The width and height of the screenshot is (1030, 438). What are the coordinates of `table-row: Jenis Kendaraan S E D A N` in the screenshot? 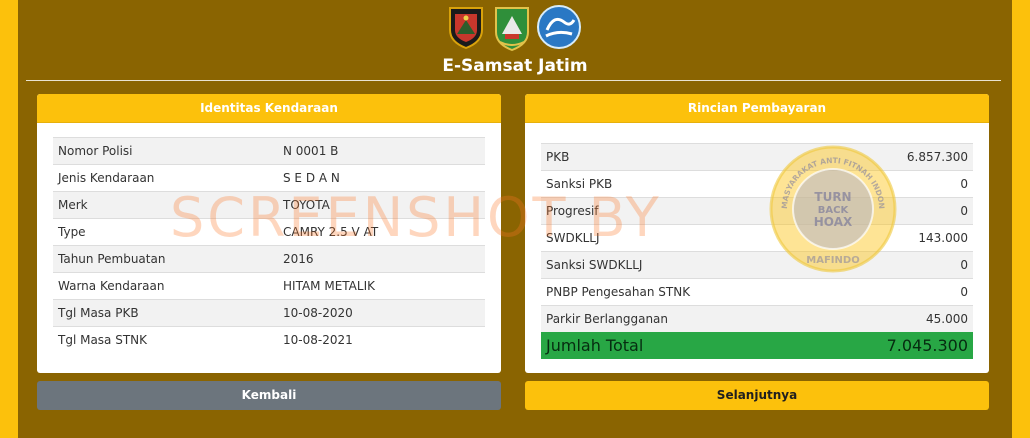 It's located at (269, 178).